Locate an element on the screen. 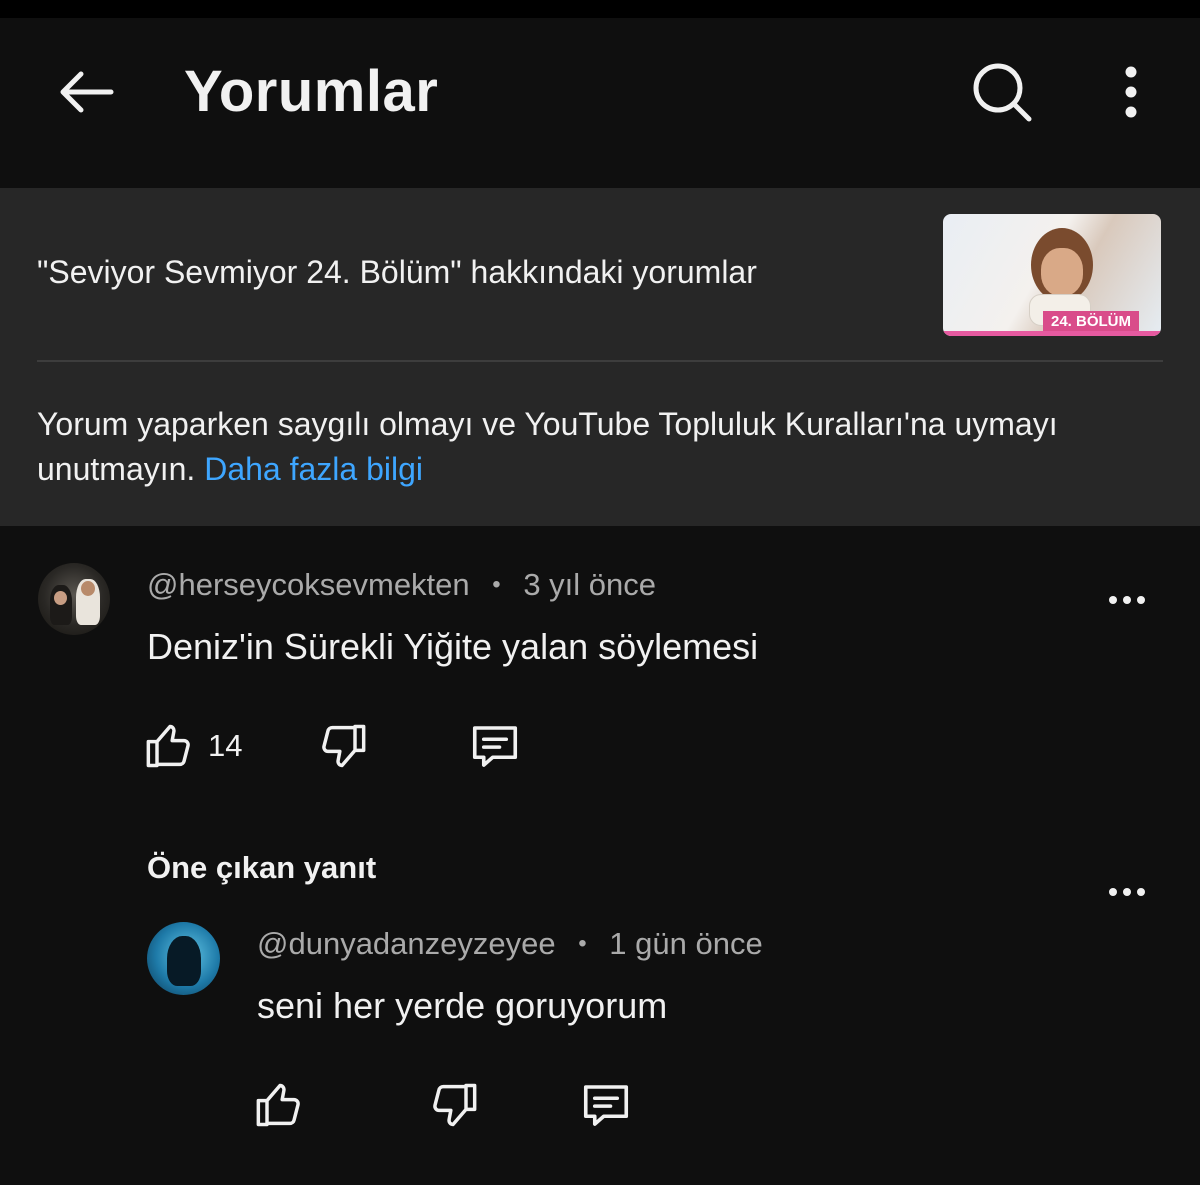 This screenshot has width=1200, height=1185. reply-author: @dunyadanzeyzeyee is located at coordinates (406, 943).